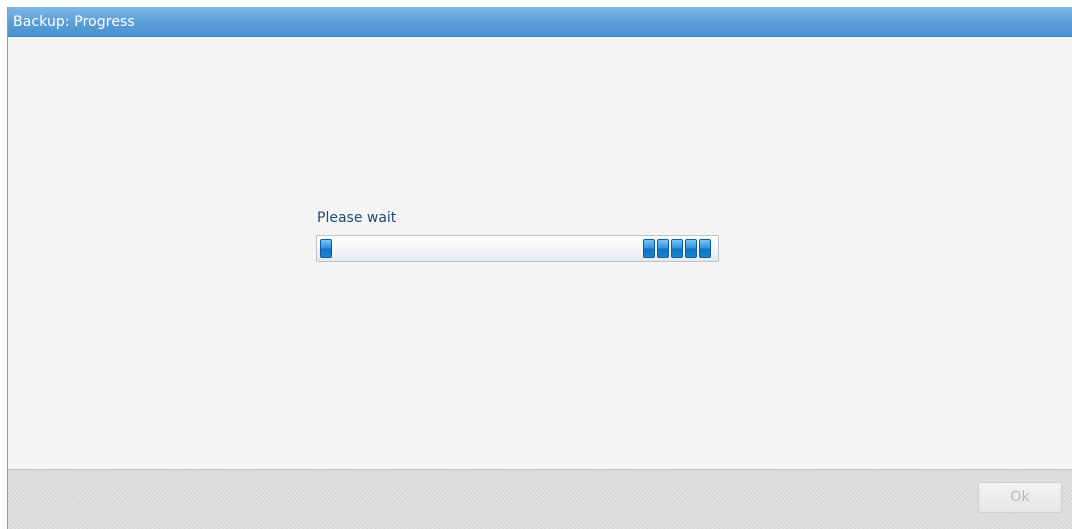 The image size is (1072, 529). Describe the element at coordinates (540, 22) in the screenshot. I see `dialog-title-bar: Backup: Progress` at that location.